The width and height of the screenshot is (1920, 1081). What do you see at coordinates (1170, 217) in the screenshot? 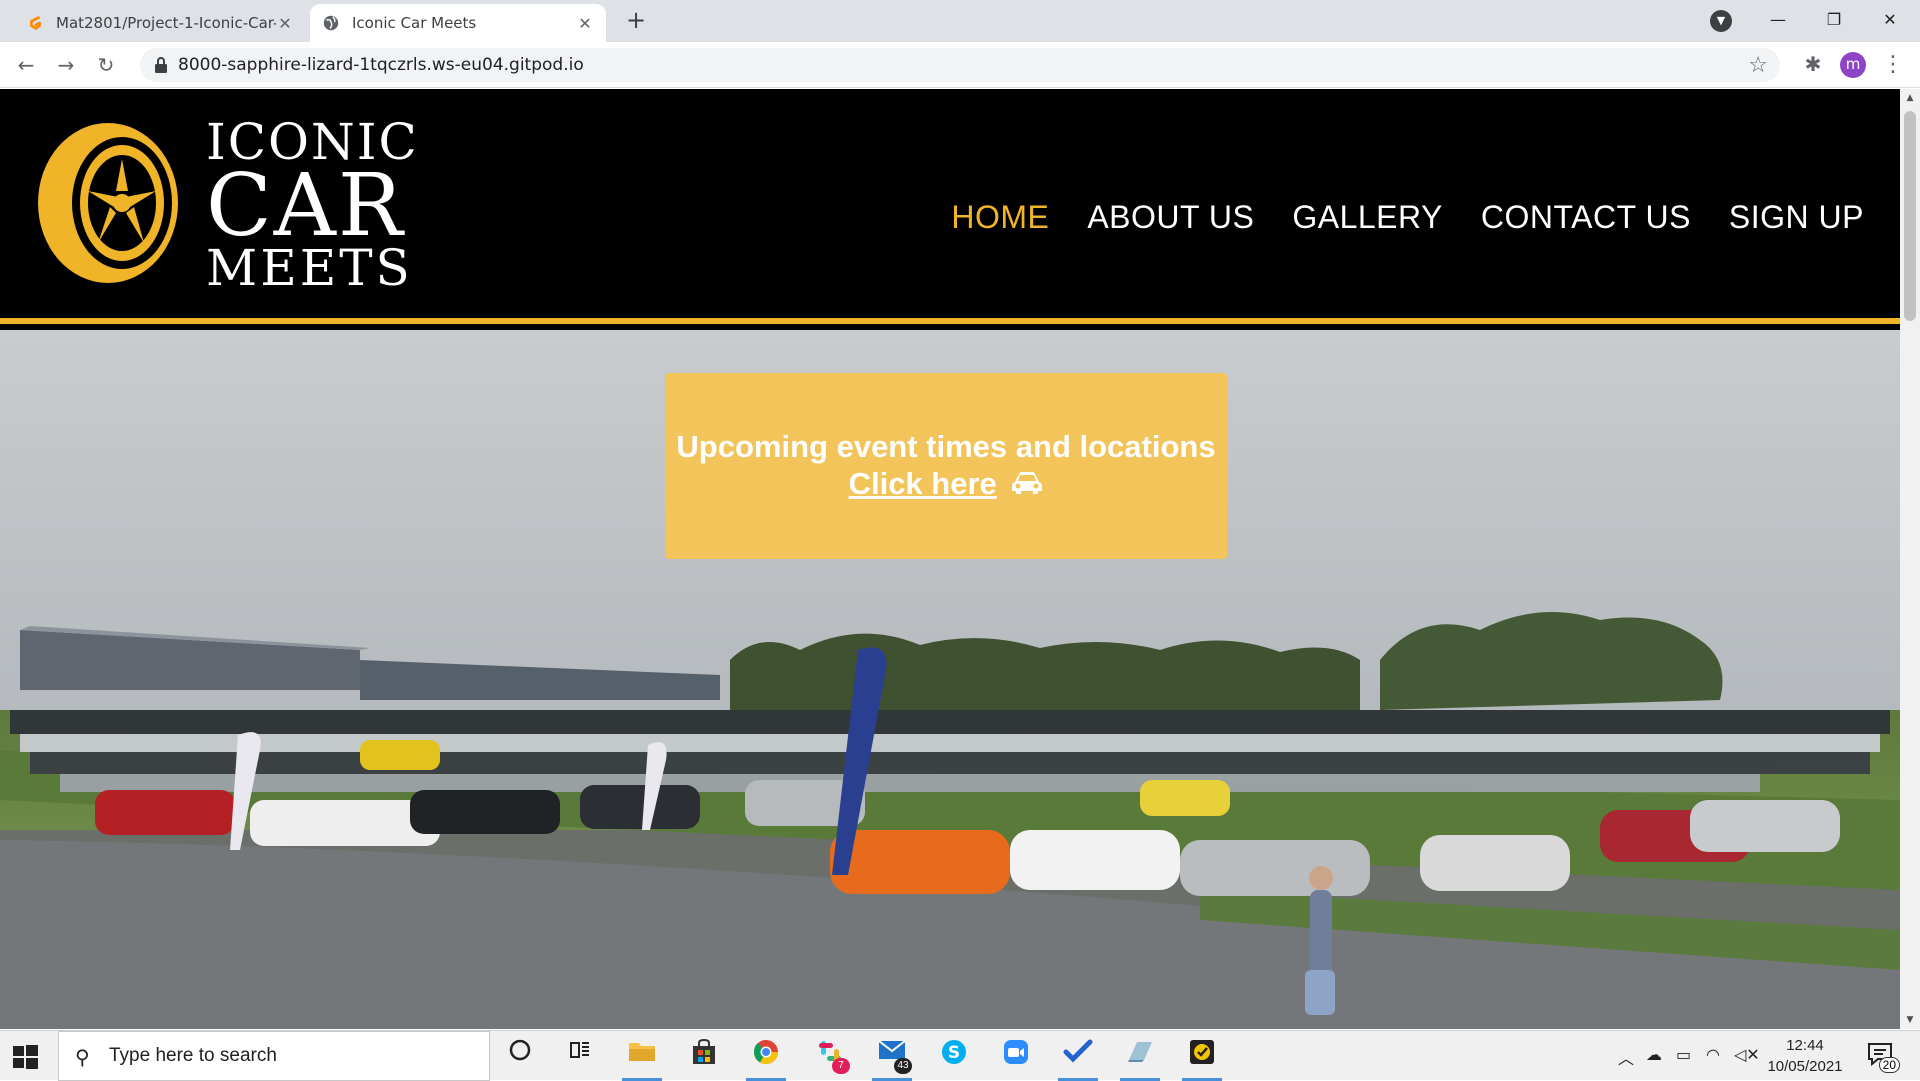
I see `nav-about-us: ABOUT US` at bounding box center [1170, 217].